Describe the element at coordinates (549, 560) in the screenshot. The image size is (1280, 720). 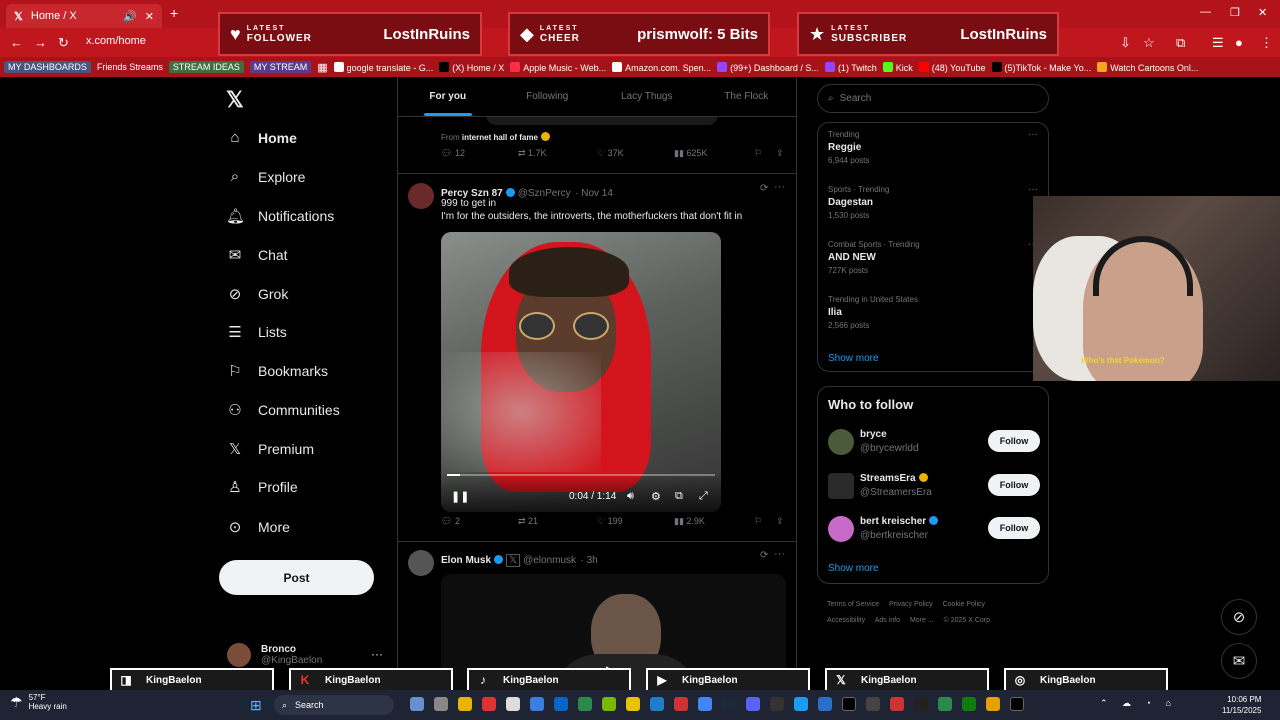
I see `tweet-handle: @elonmusk` at that location.